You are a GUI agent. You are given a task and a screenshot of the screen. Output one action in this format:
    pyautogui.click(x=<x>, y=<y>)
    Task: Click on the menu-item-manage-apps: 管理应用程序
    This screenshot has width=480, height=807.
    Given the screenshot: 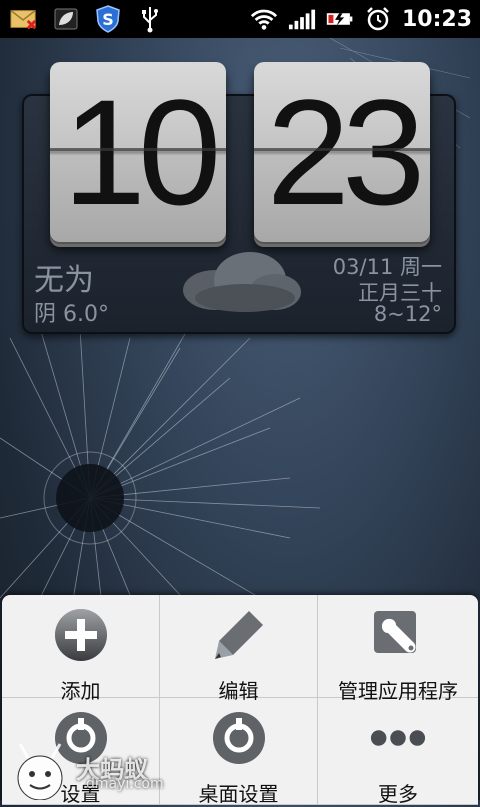 What is the action you would take?
    pyautogui.click(x=398, y=649)
    